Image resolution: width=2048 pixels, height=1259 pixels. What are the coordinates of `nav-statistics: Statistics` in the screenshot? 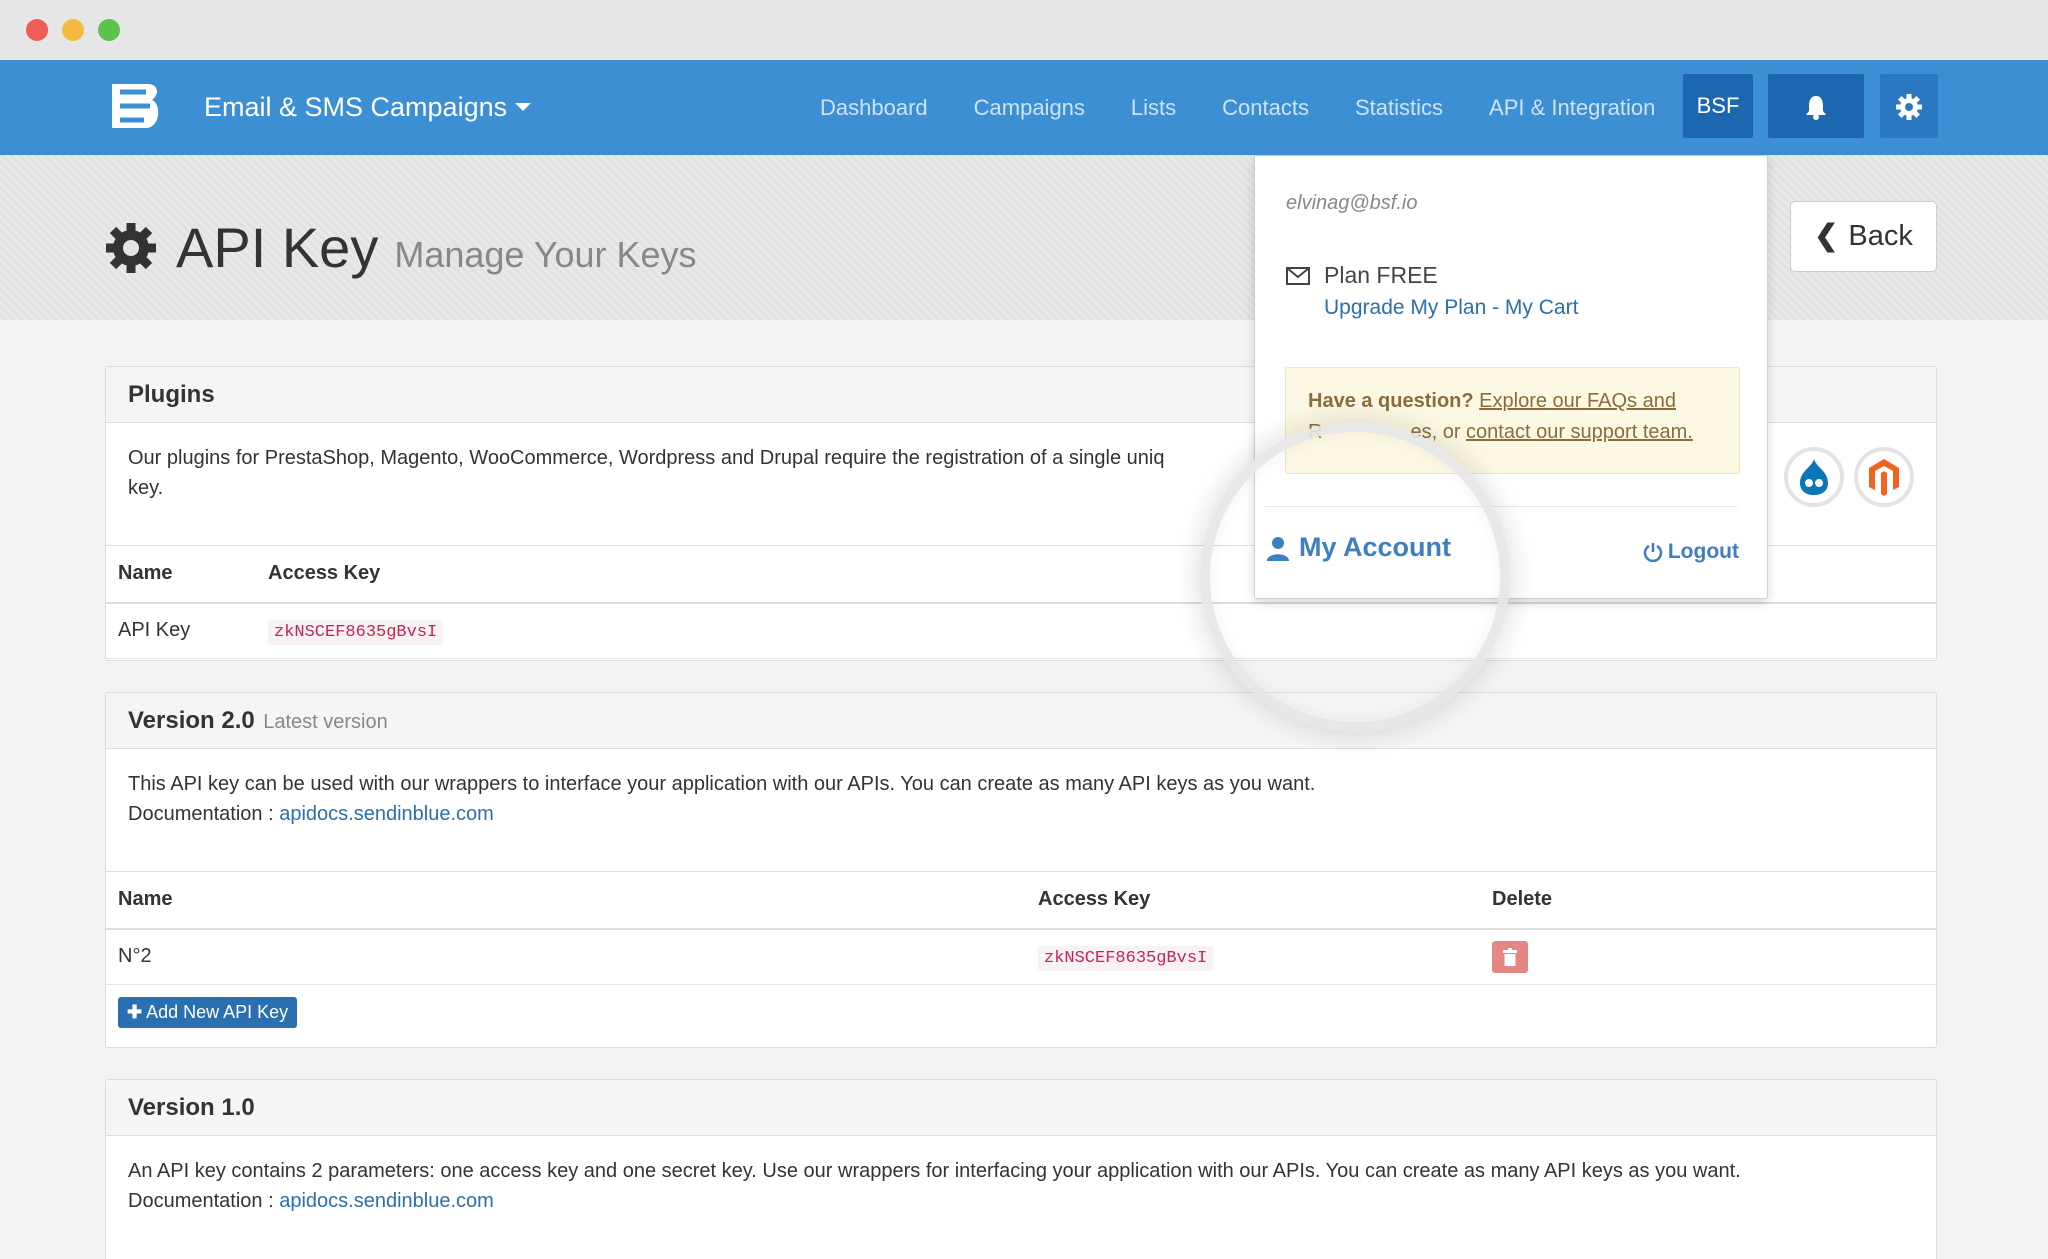 It's located at (1399, 107).